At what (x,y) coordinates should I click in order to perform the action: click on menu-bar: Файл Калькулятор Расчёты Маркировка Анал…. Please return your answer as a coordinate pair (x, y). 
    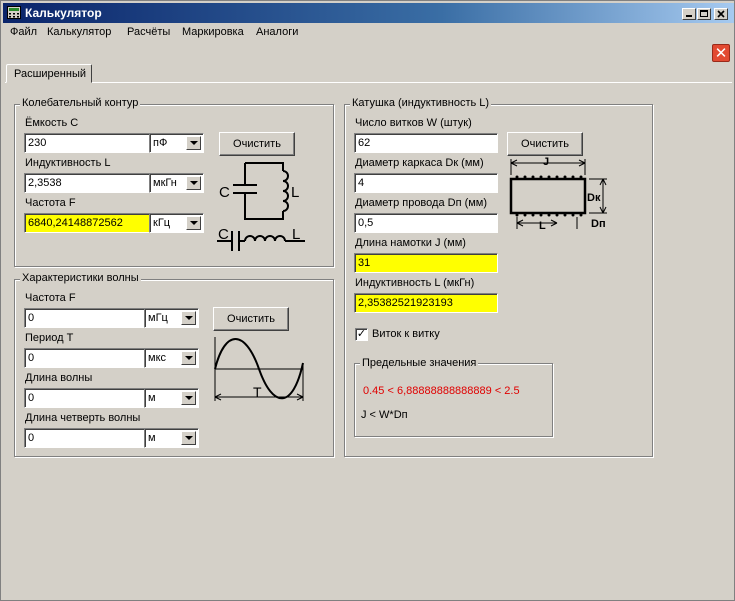
    Looking at the image, I should click on (368, 33).